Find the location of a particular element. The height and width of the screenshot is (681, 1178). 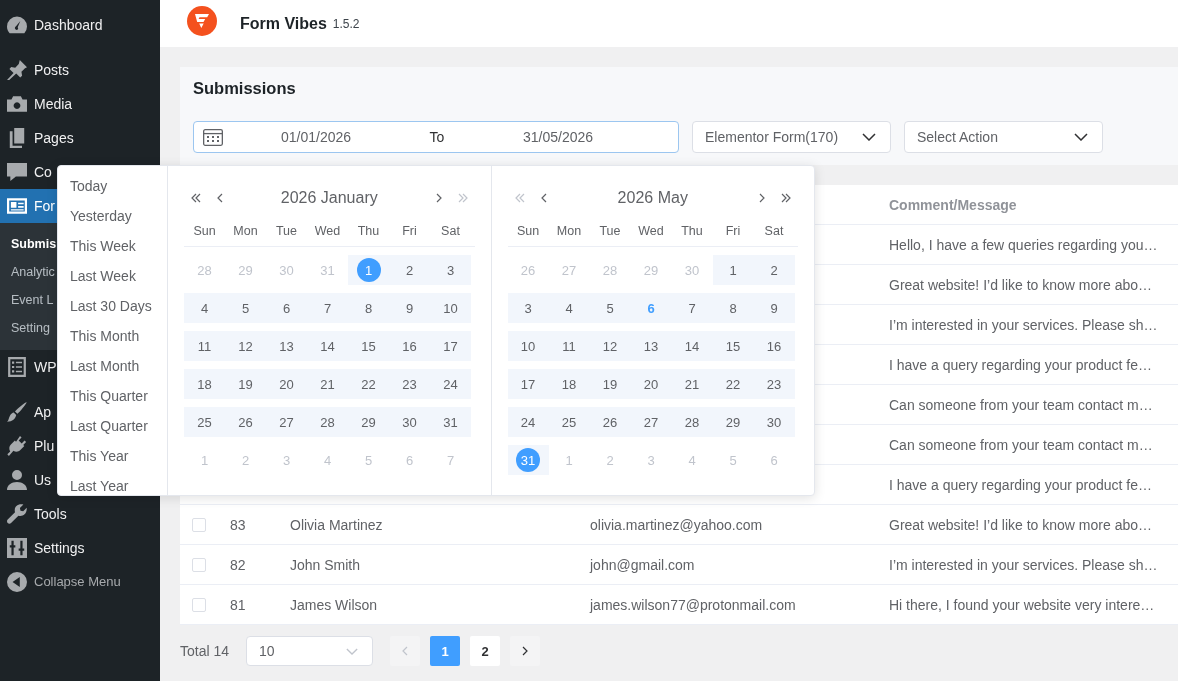

next-page-button is located at coordinates (525, 651).